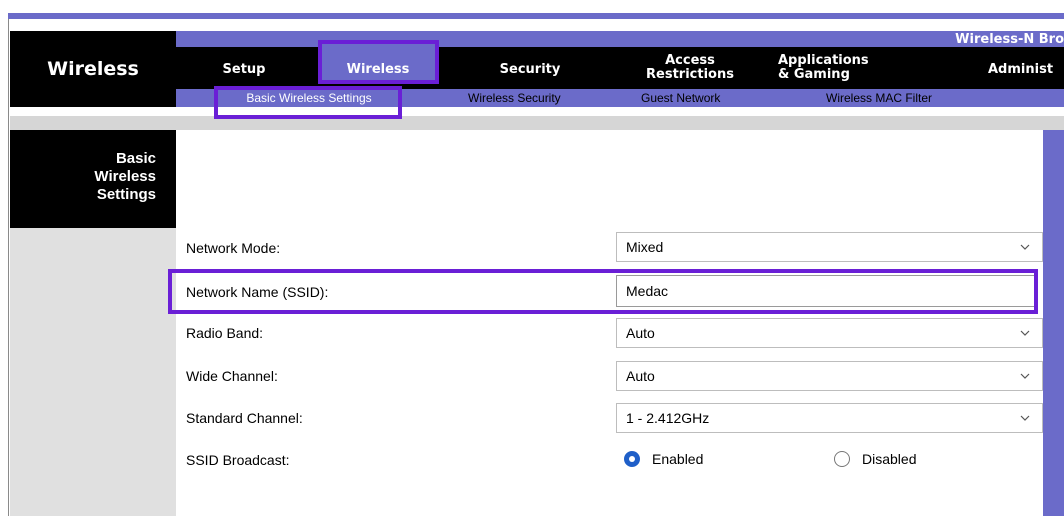  I want to click on standard-channel-value: 1 - 2.412GHz, so click(668, 418).